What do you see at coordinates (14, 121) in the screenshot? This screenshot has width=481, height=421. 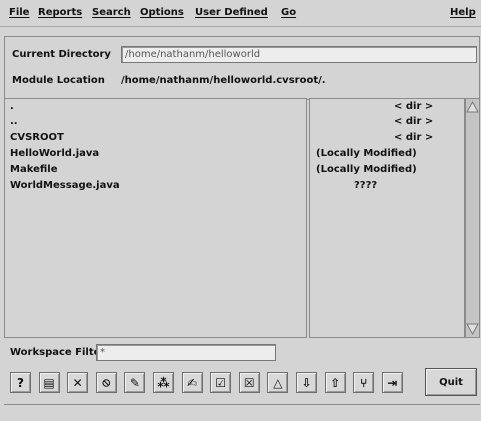 I see `file-row-name: ..` at bounding box center [14, 121].